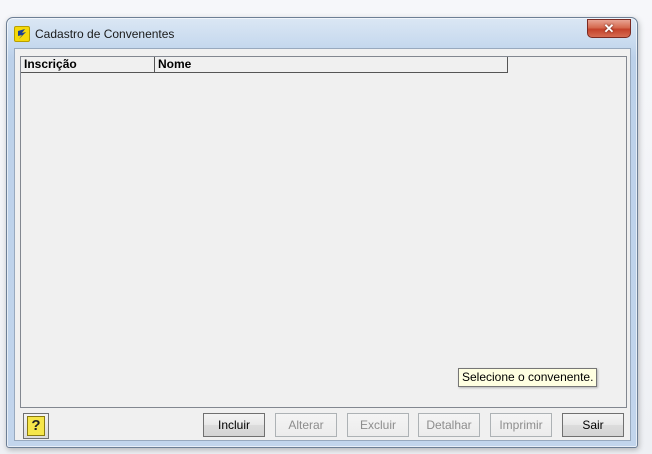 The width and height of the screenshot is (652, 454). What do you see at coordinates (521, 425) in the screenshot?
I see `imprimir-button: Imprimir` at bounding box center [521, 425].